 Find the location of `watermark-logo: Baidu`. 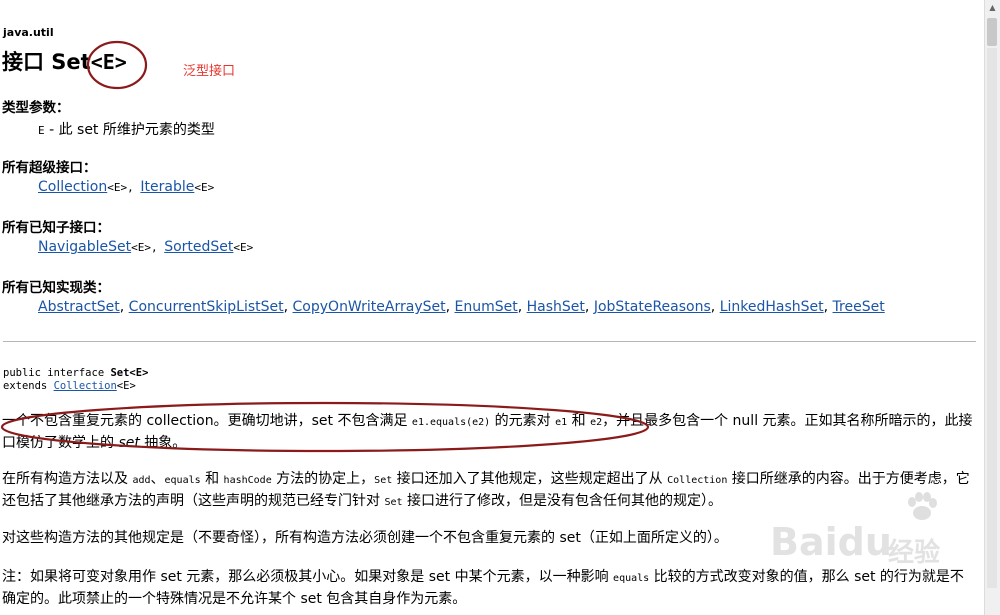

watermark-logo: Baidu is located at coordinates (831, 542).